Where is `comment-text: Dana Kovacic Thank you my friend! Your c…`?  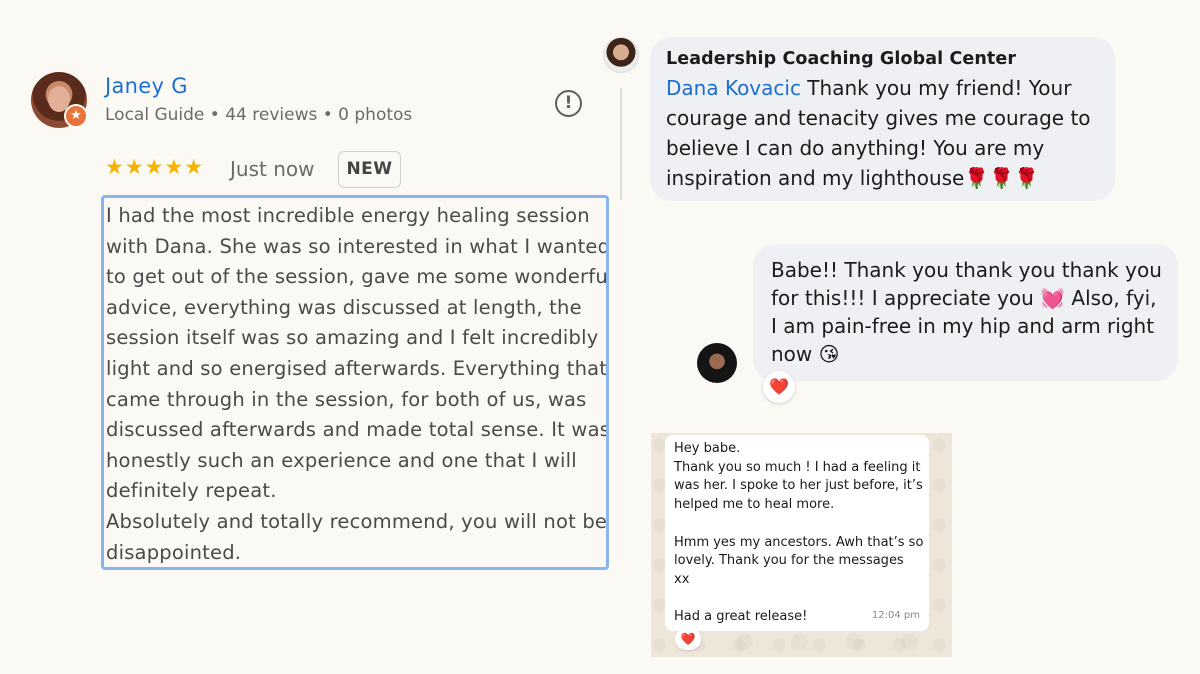 comment-text: Dana Kovacic Thank you my friend! Your c… is located at coordinates (890, 133).